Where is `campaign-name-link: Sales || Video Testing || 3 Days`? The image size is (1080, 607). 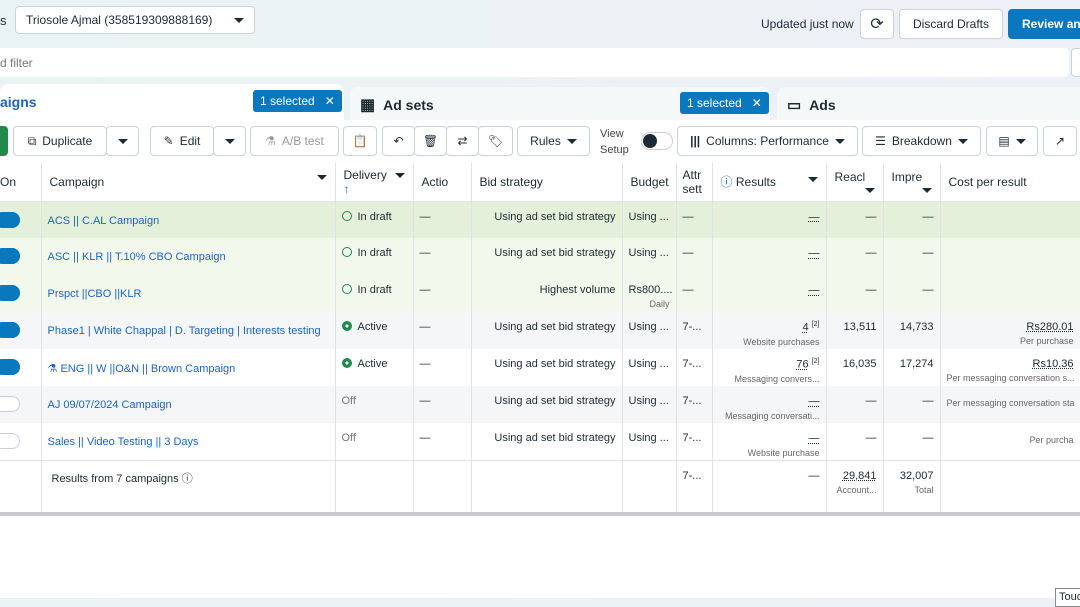
campaign-name-link: Sales || Video Testing || 3 Days is located at coordinates (188, 441).